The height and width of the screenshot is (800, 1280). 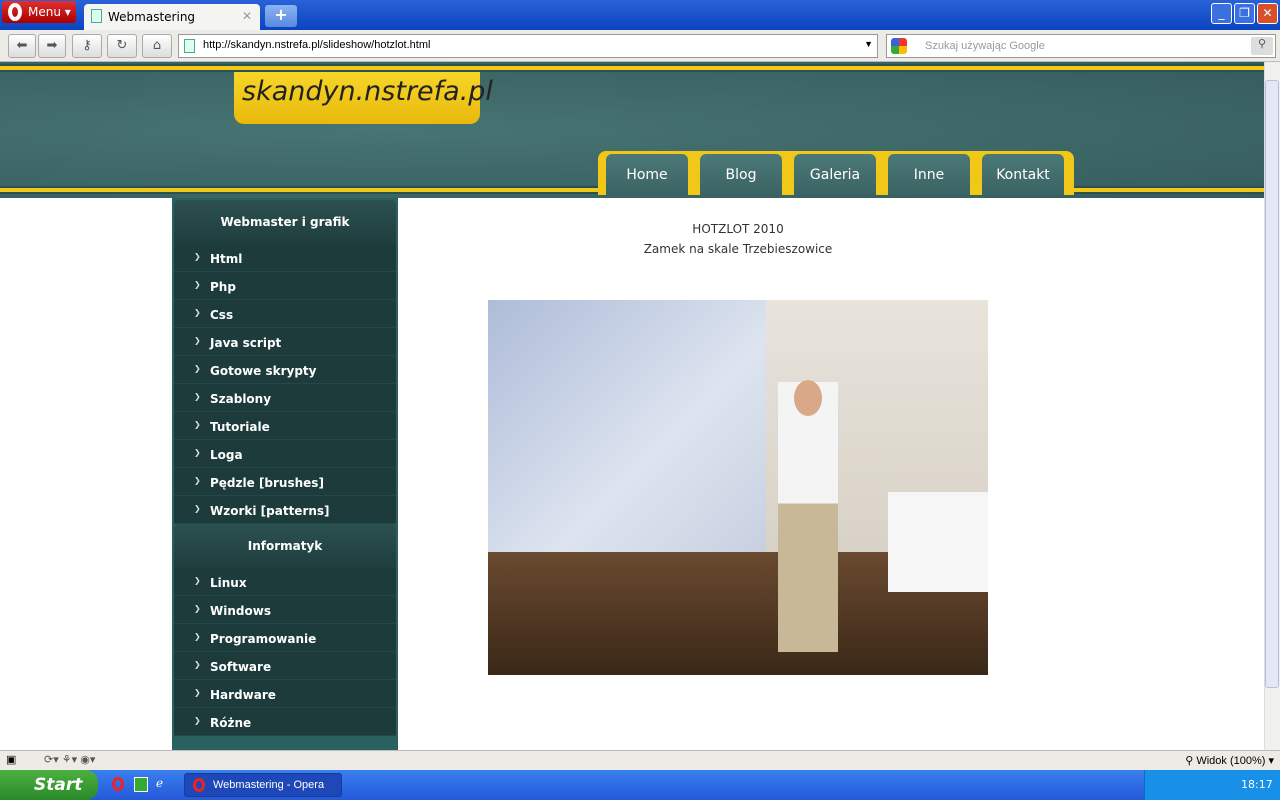 What do you see at coordinates (69, 759) in the screenshot?
I see `sync-icon: ⟳▾ ⚘▾ ◉▾` at bounding box center [69, 759].